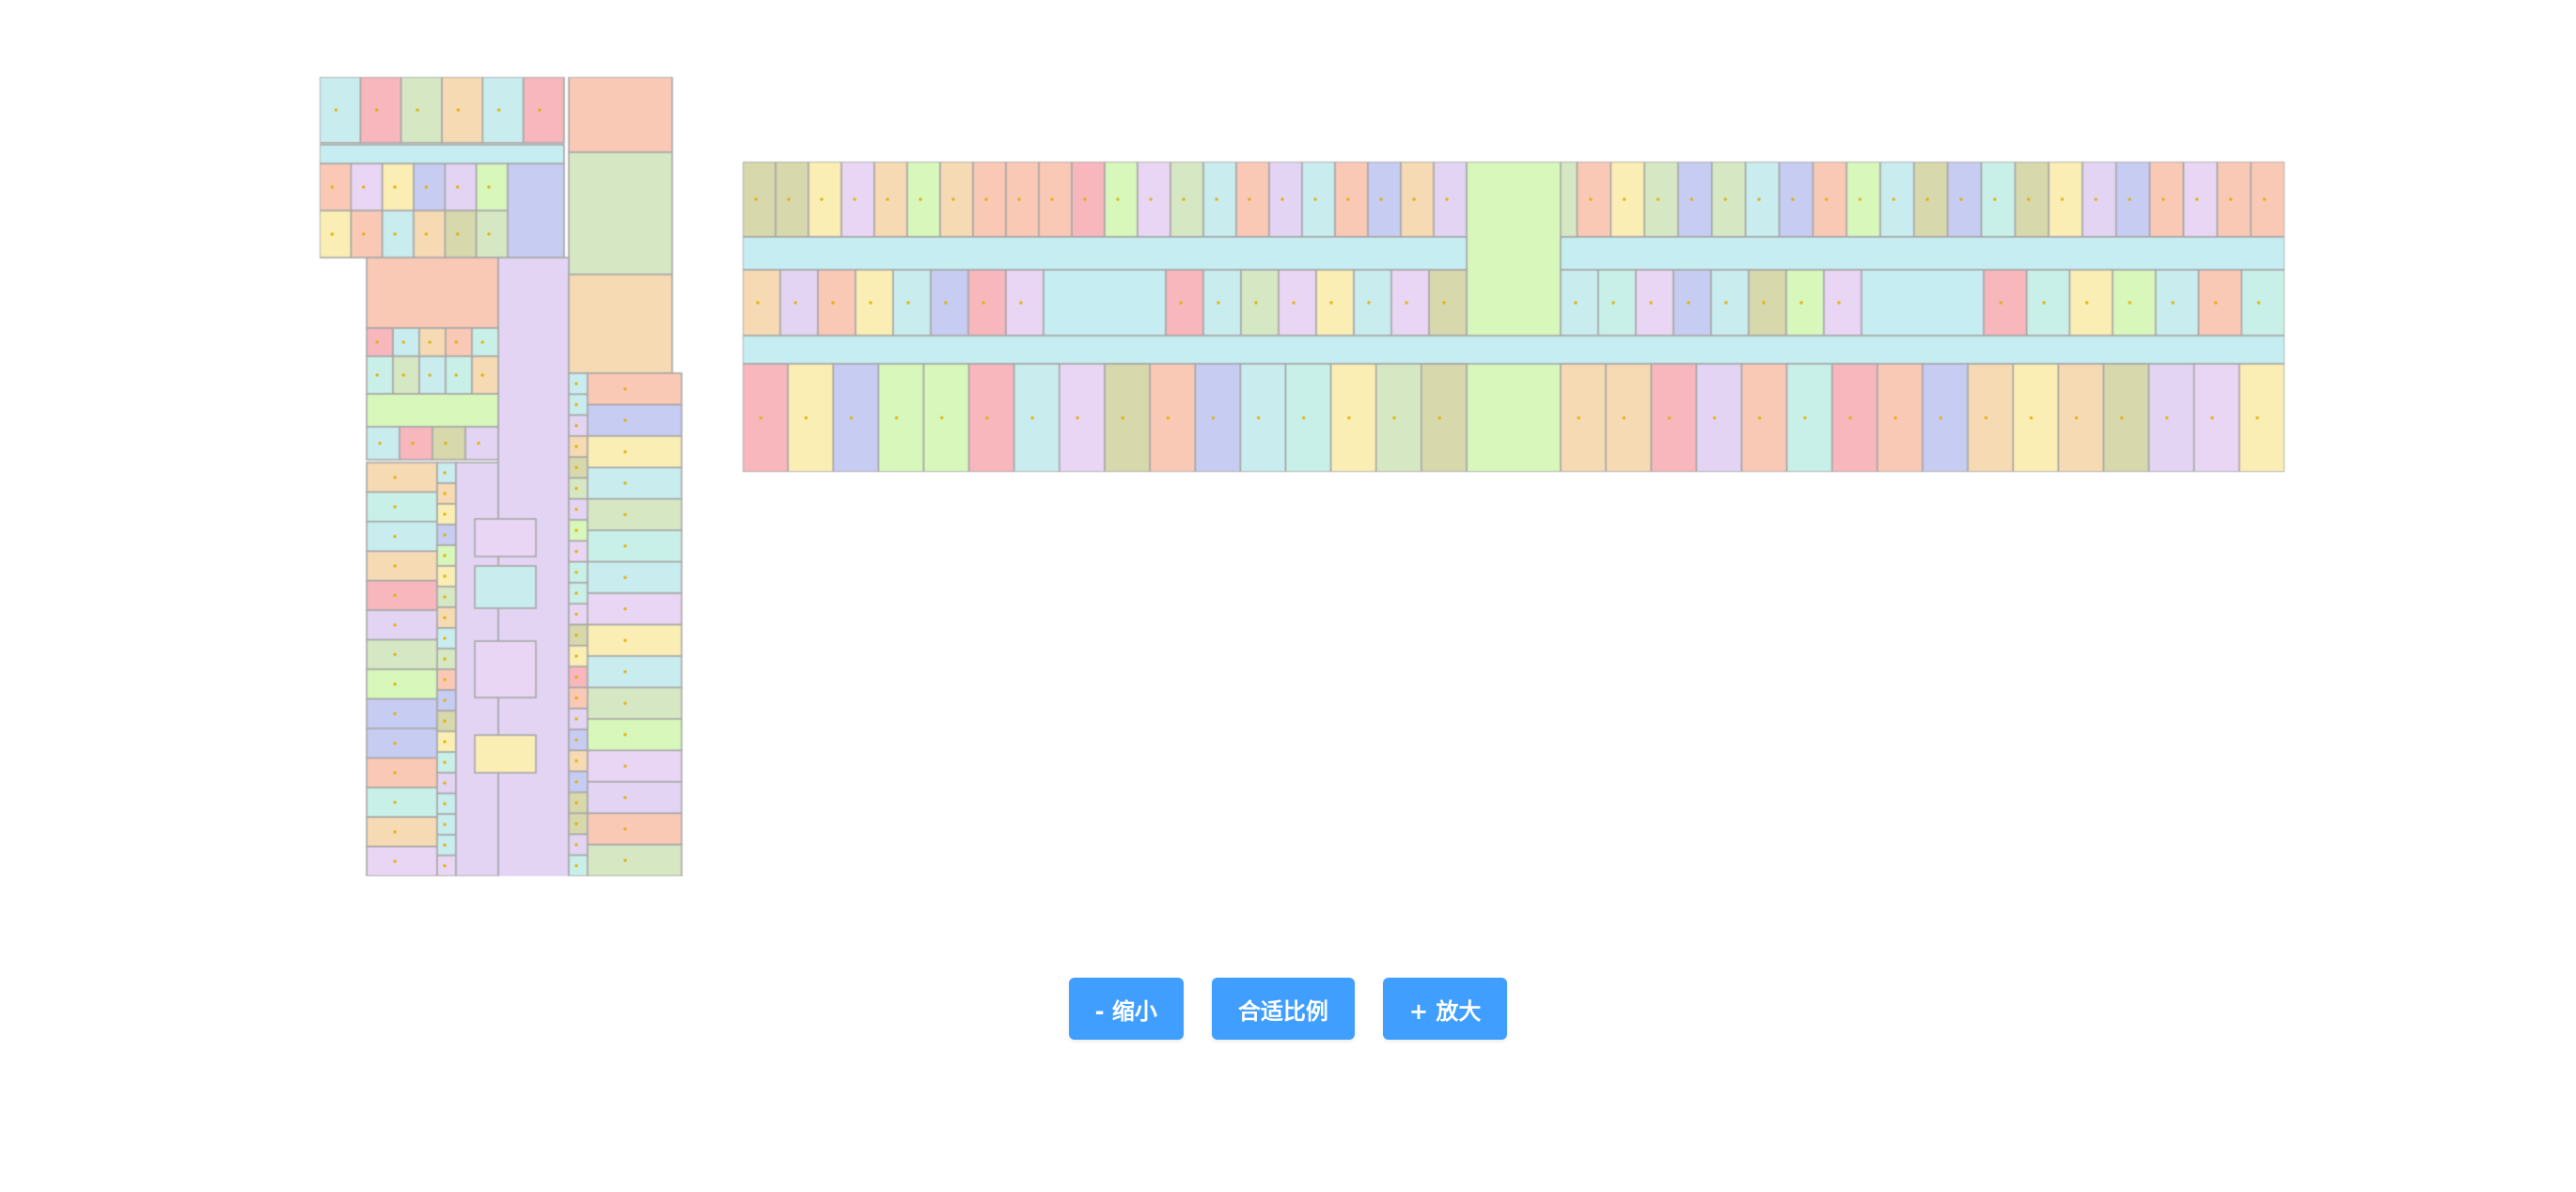  What do you see at coordinates (1126, 1009) in the screenshot?
I see `zoom-out-button: - 缩小` at bounding box center [1126, 1009].